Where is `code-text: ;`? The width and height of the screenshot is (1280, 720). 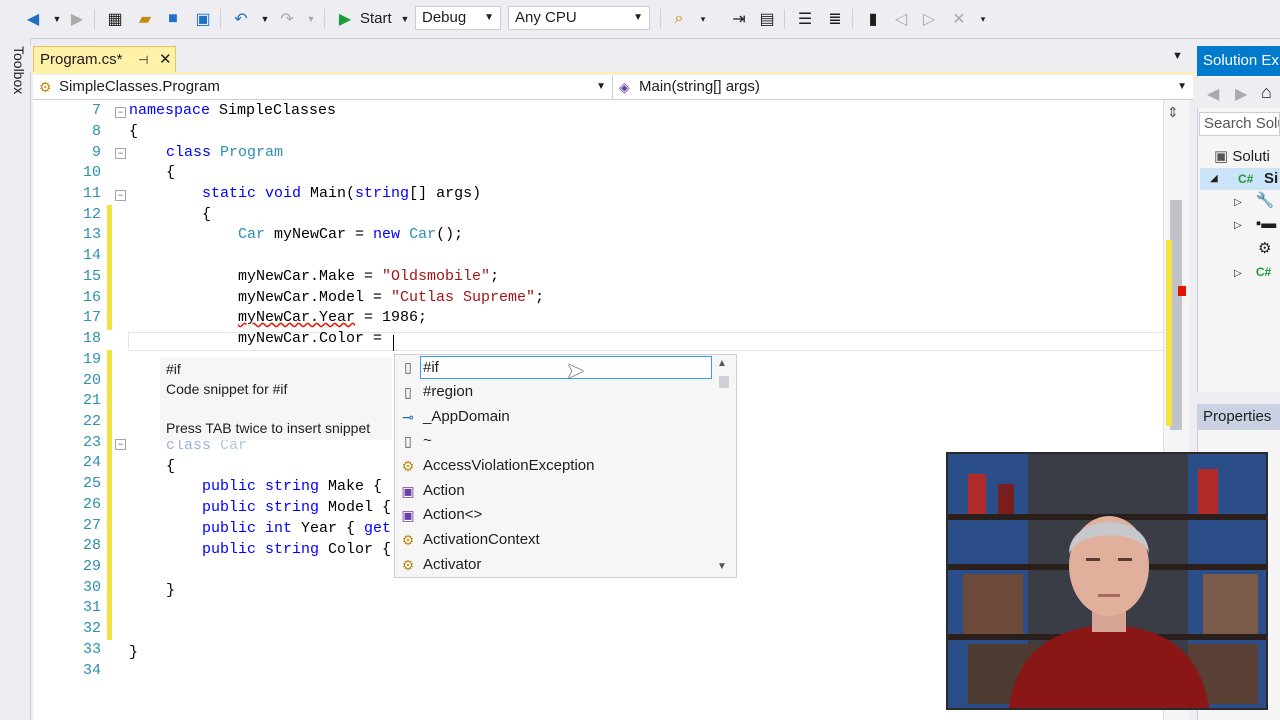 code-text: ; is located at coordinates (495, 276).